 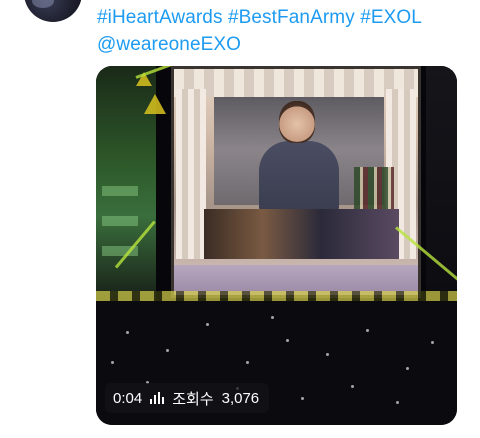 I want to click on performer-head, so click(x=297, y=122).